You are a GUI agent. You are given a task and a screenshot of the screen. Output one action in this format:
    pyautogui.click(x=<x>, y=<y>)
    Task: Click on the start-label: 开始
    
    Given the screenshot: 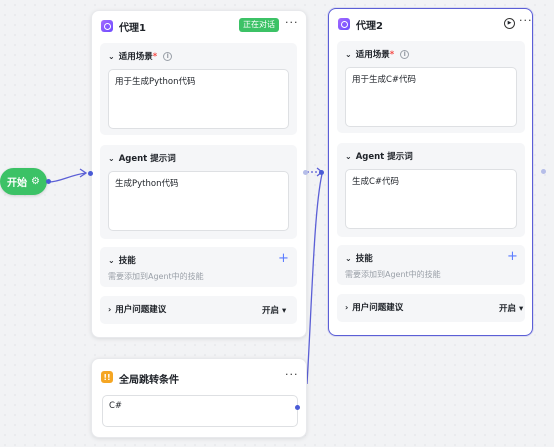 What is the action you would take?
    pyautogui.click(x=17, y=183)
    